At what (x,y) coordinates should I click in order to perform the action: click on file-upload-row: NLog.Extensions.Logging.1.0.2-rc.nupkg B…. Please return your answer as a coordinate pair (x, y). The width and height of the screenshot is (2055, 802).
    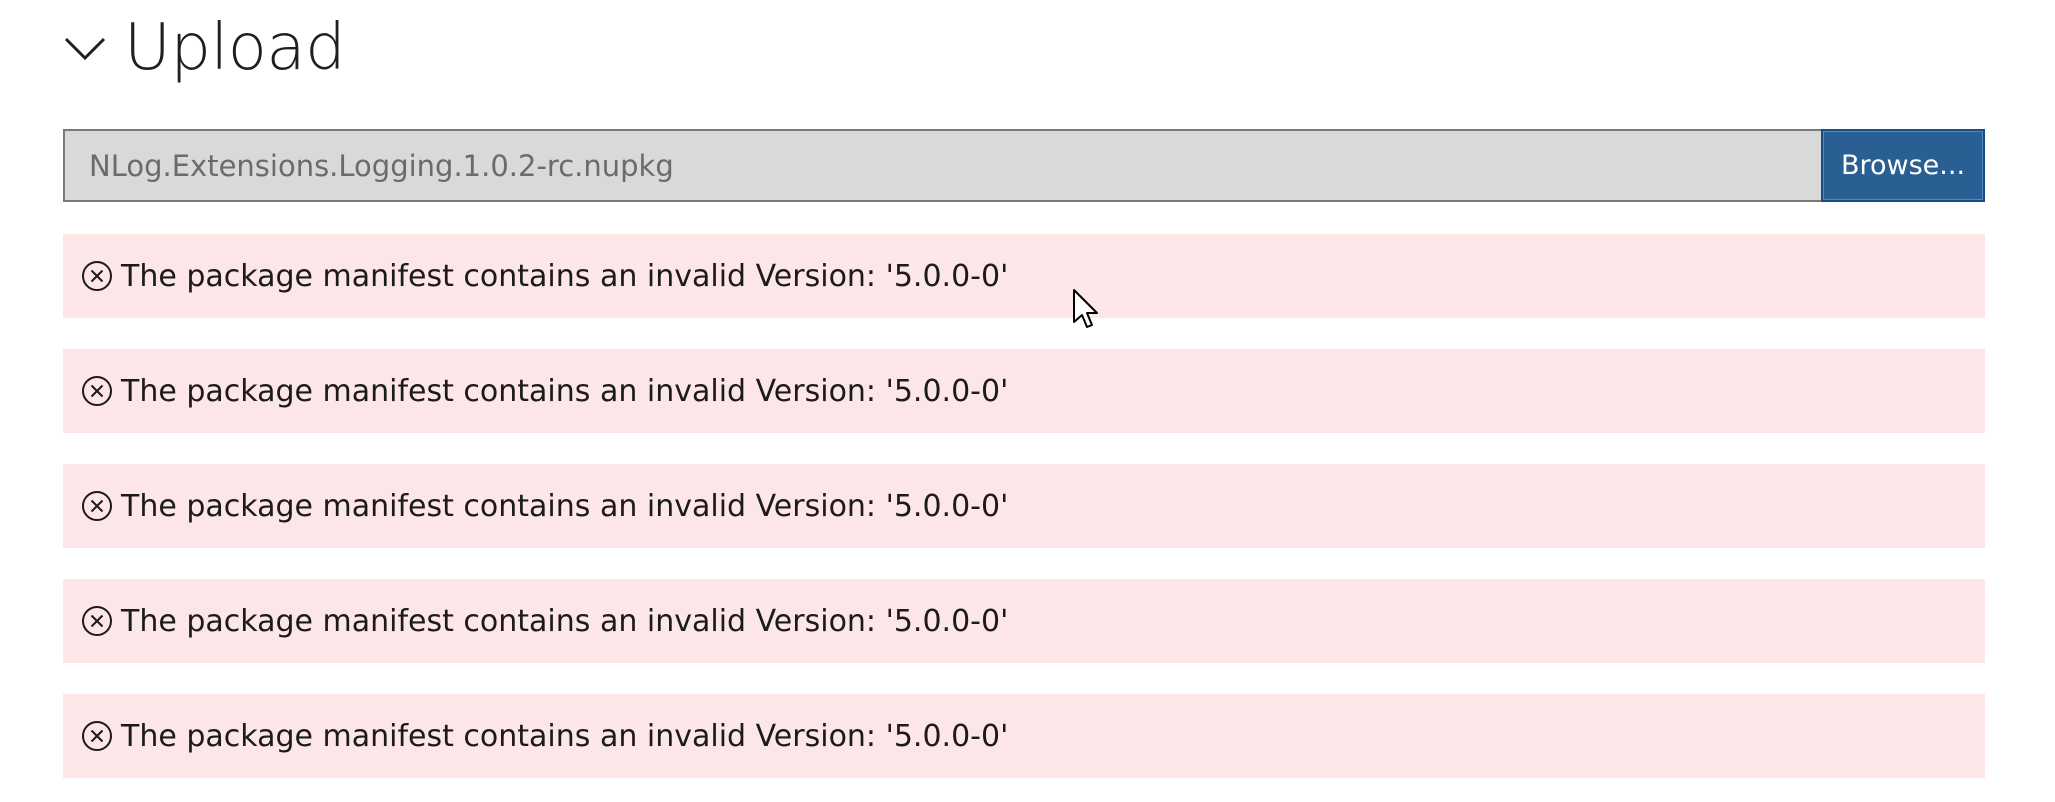
    Looking at the image, I should click on (1024, 165).